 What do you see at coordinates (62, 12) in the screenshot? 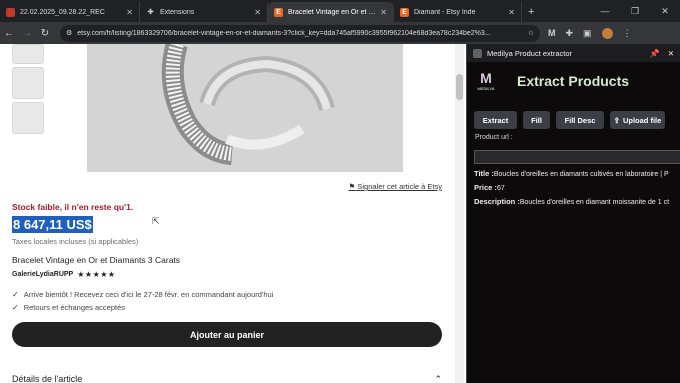
I see `tab-title: 22.02.2025_09.28.22_REC` at bounding box center [62, 12].